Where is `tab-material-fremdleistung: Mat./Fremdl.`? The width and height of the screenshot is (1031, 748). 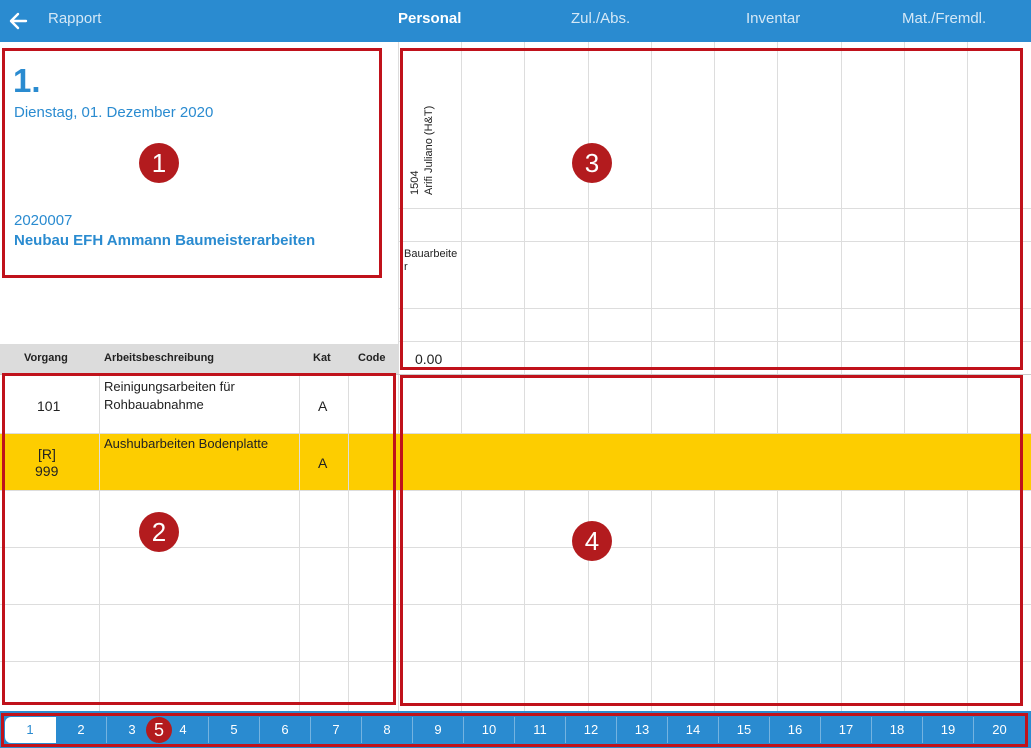 tab-material-fremdleistung: Mat./Fremdl. is located at coordinates (944, 18).